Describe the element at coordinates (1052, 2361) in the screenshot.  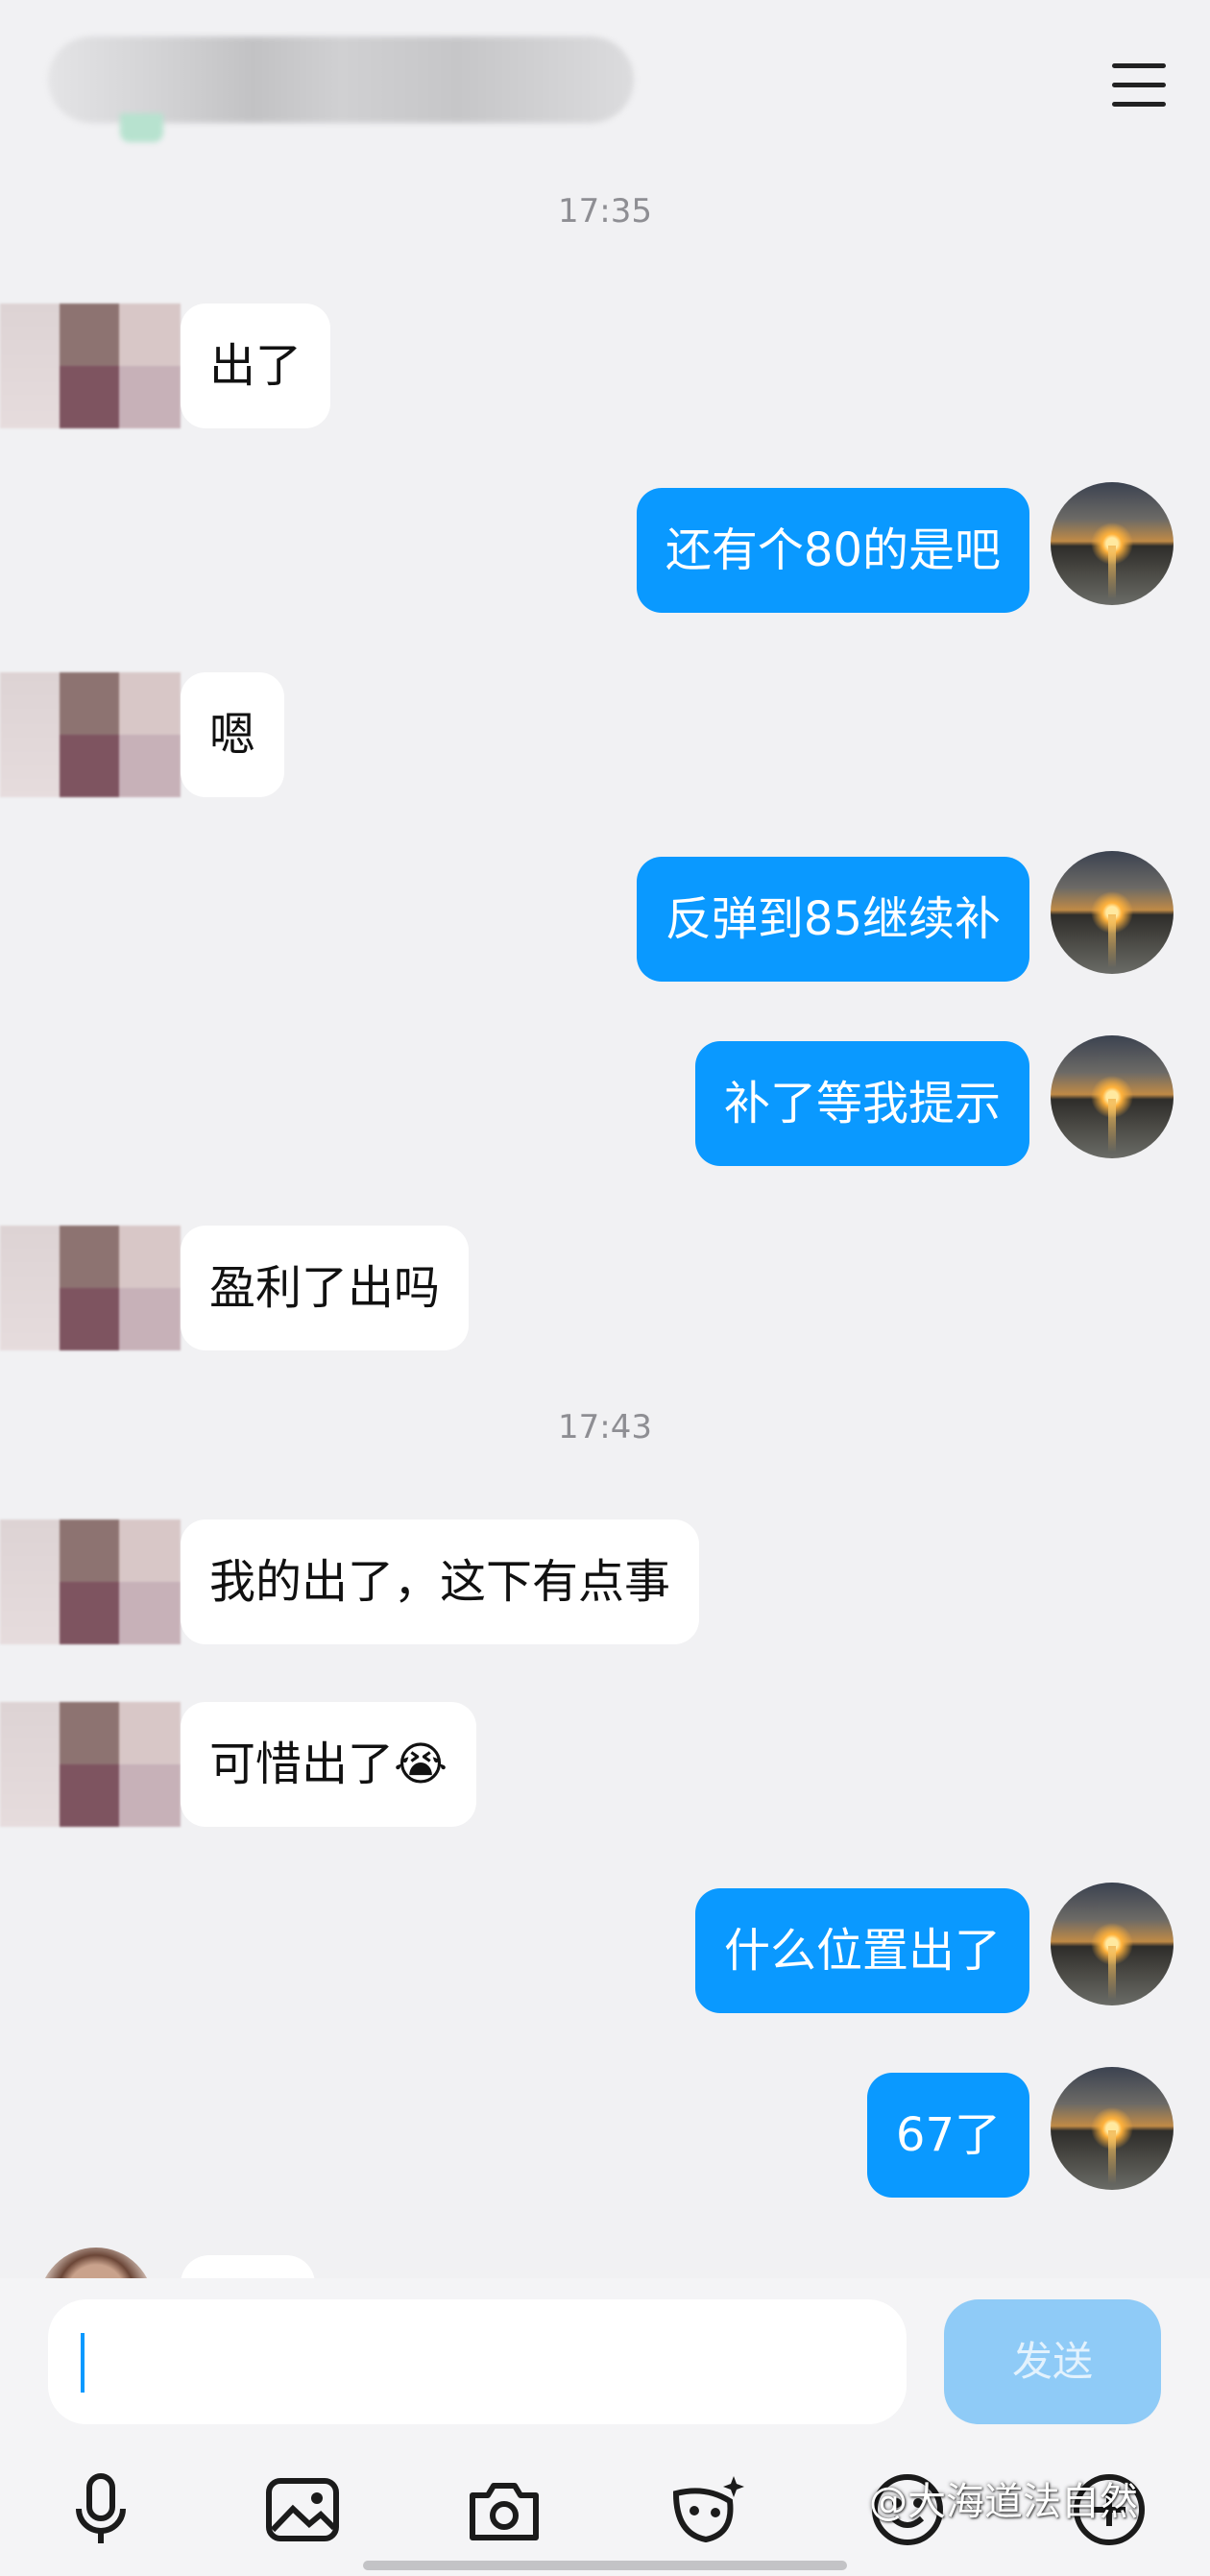
I see `send-button: 发送` at that location.